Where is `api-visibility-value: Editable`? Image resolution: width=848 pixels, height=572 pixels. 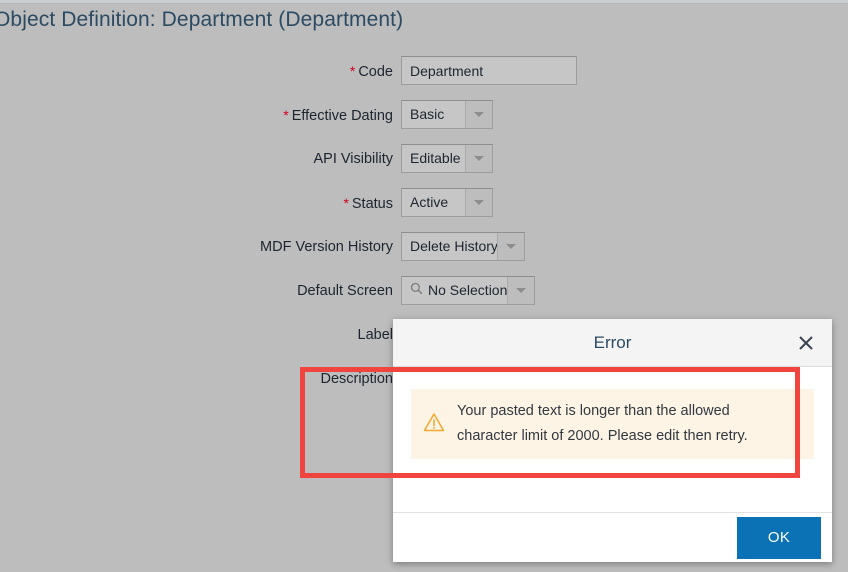 api-visibility-value: Editable is located at coordinates (435, 158).